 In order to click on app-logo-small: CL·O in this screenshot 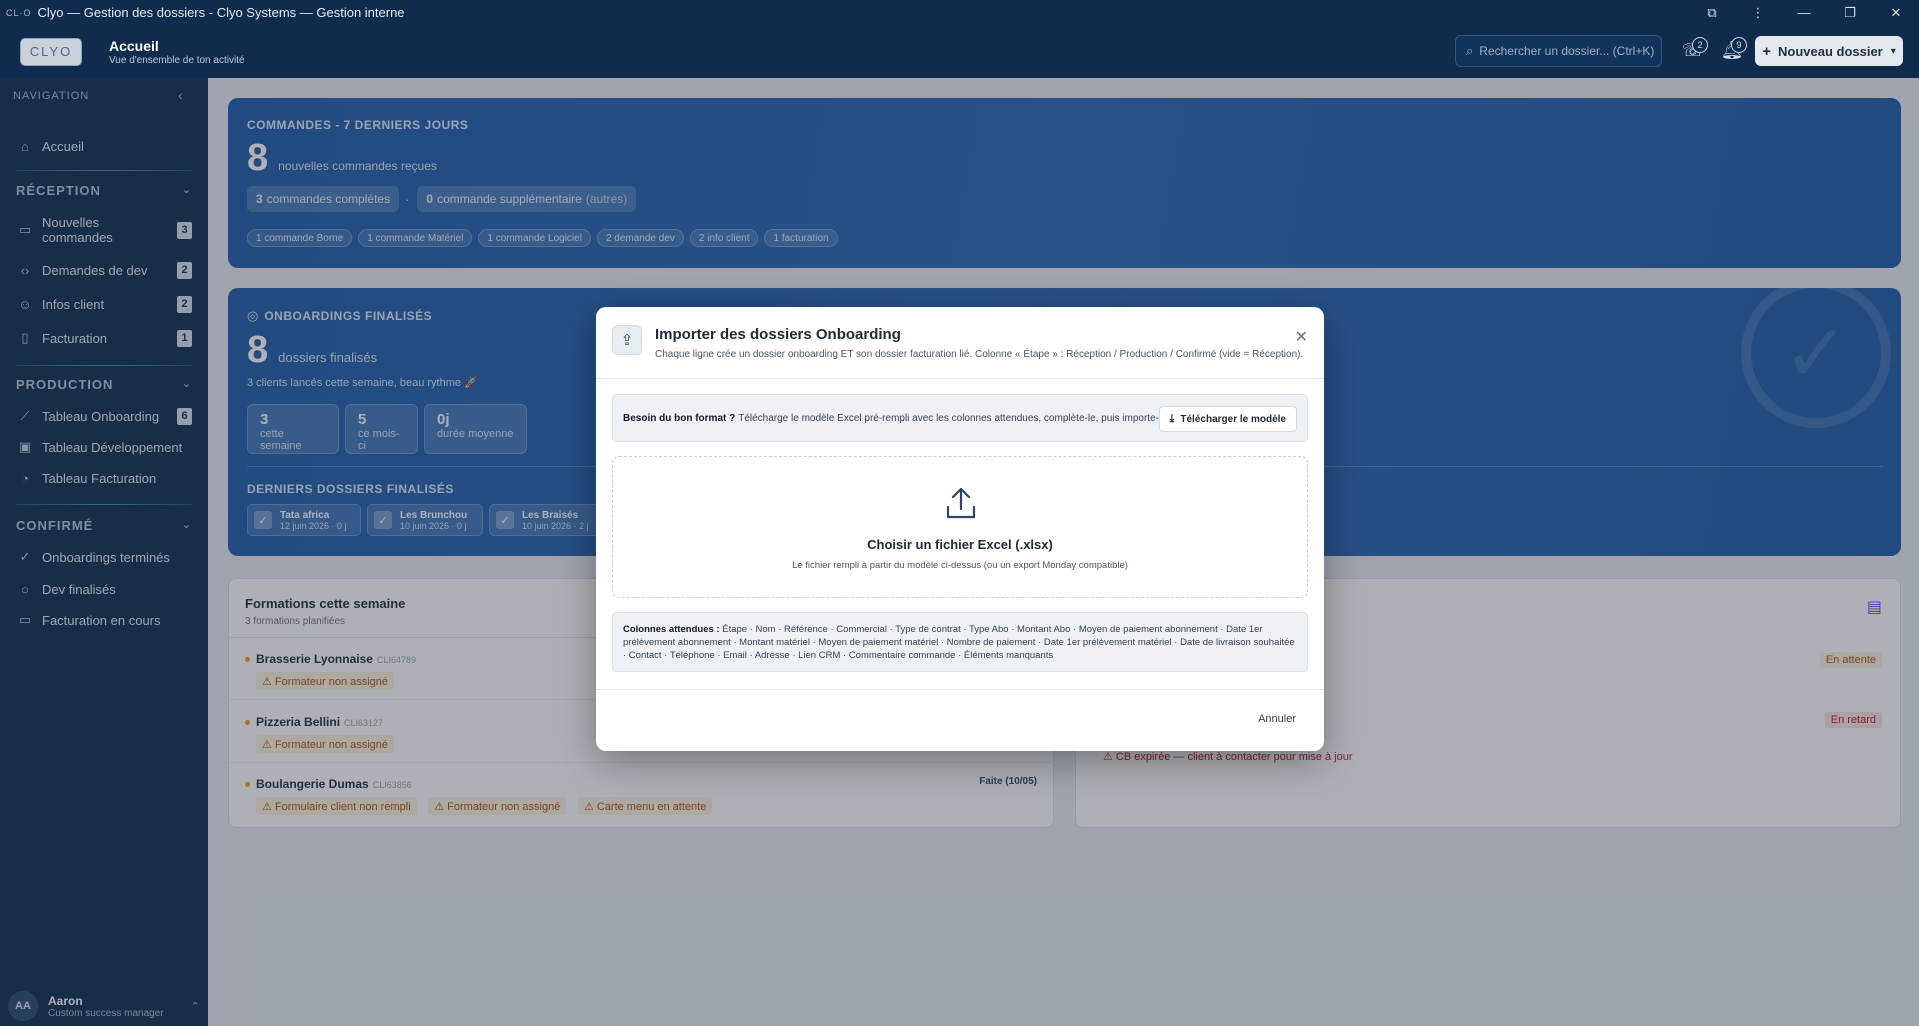, I will do `click(19, 12)`.